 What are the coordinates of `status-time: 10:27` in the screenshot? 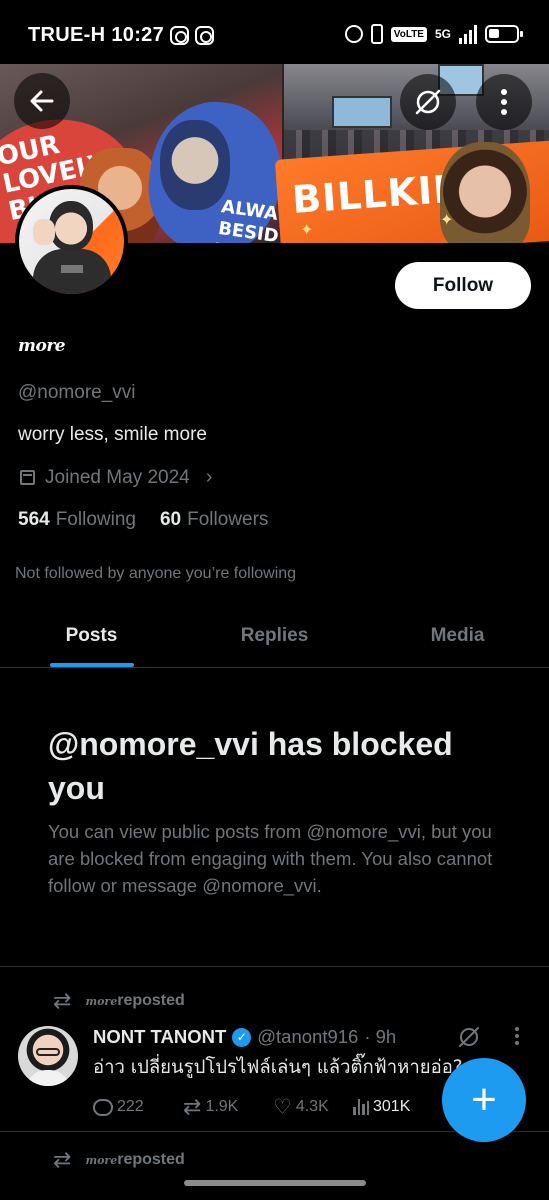 It's located at (138, 35).